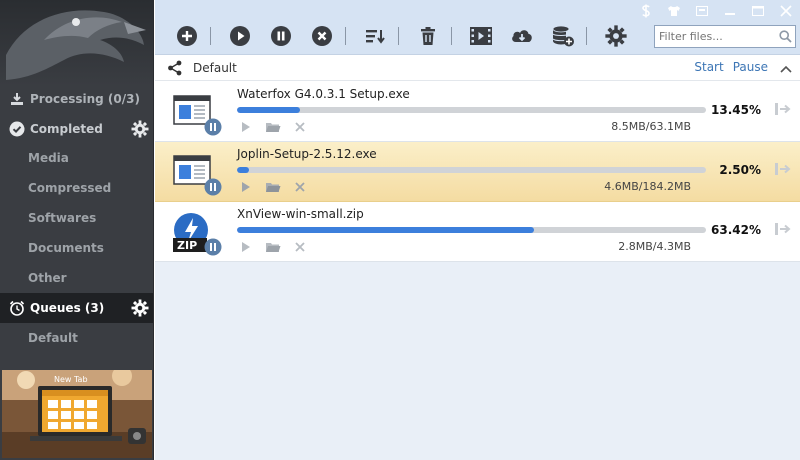 This screenshot has width=800, height=460. What do you see at coordinates (300, 214) in the screenshot?
I see `file-name: XnView-win-small.zip` at bounding box center [300, 214].